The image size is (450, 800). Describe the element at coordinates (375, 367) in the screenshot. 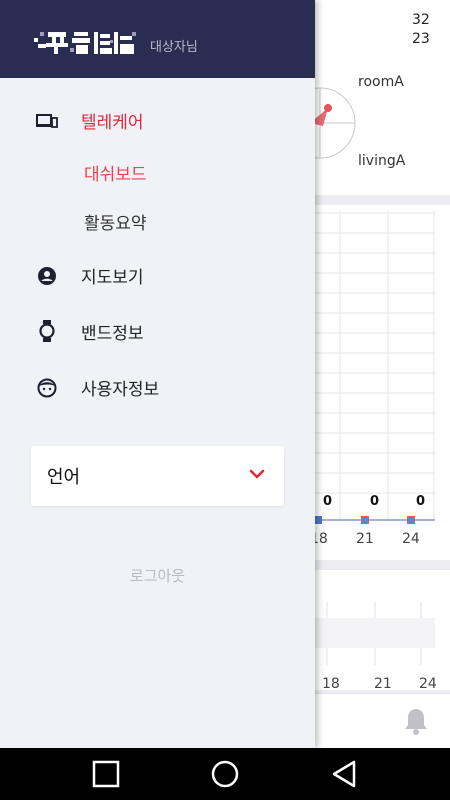

I see `chart-grid` at that location.